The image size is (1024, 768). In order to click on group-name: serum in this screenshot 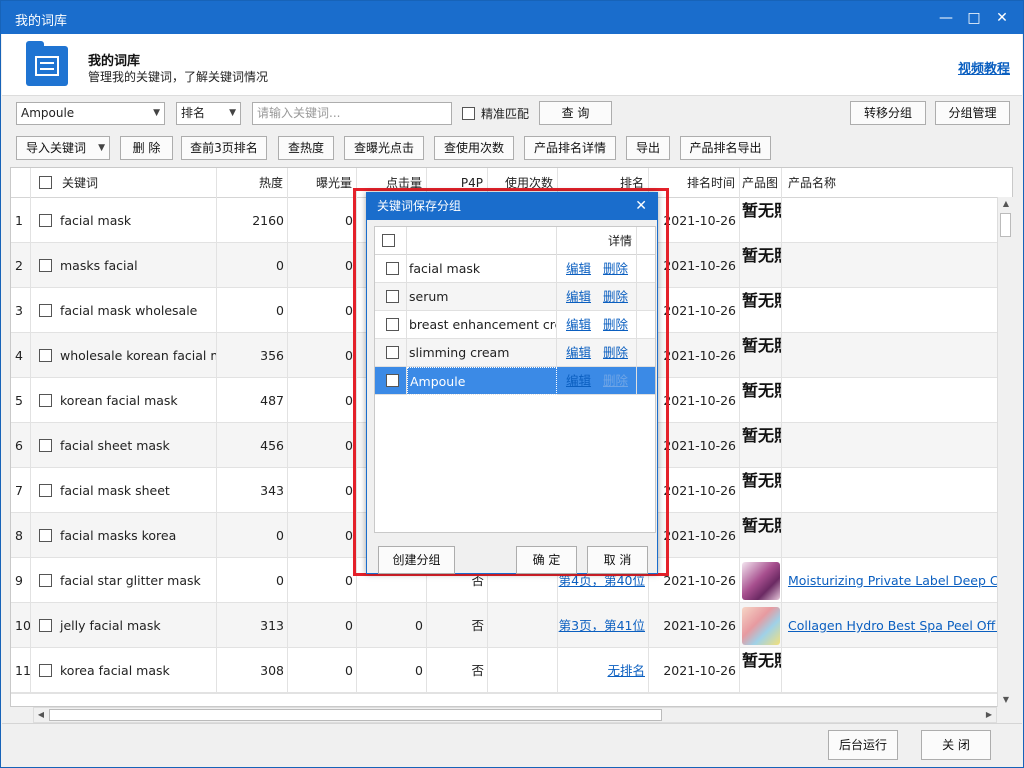, I will do `click(482, 297)`.